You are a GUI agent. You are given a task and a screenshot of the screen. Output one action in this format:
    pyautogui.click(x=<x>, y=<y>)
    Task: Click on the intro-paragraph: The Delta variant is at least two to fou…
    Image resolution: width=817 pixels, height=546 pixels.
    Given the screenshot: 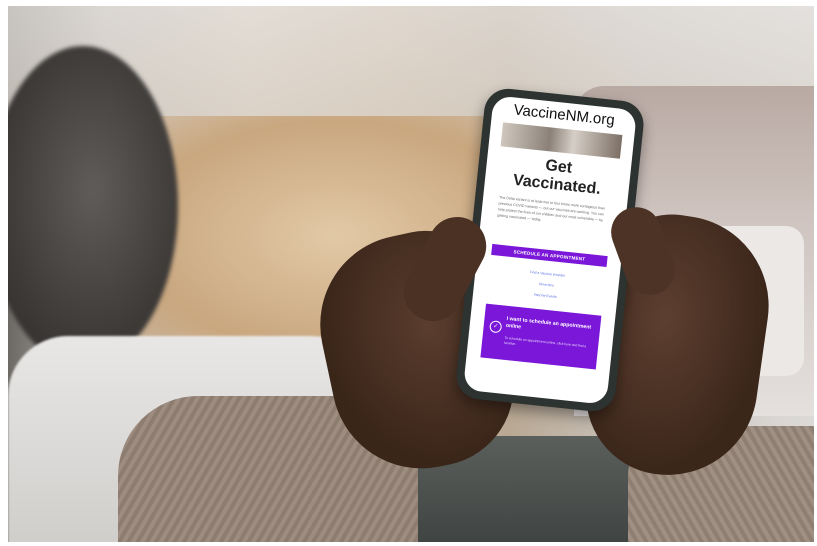 What is the action you would take?
    pyautogui.click(x=551, y=209)
    